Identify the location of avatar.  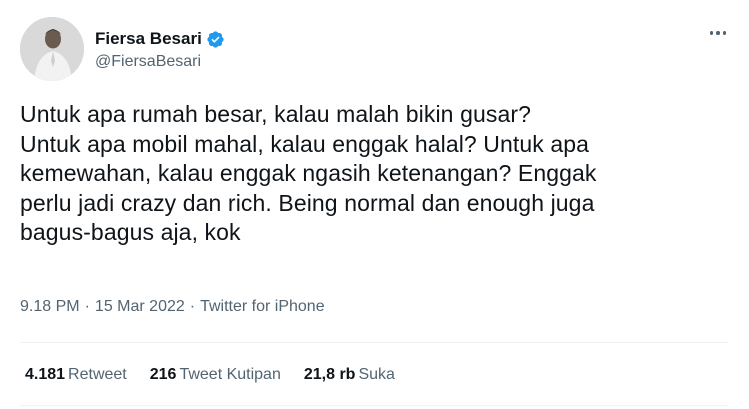
(52, 49).